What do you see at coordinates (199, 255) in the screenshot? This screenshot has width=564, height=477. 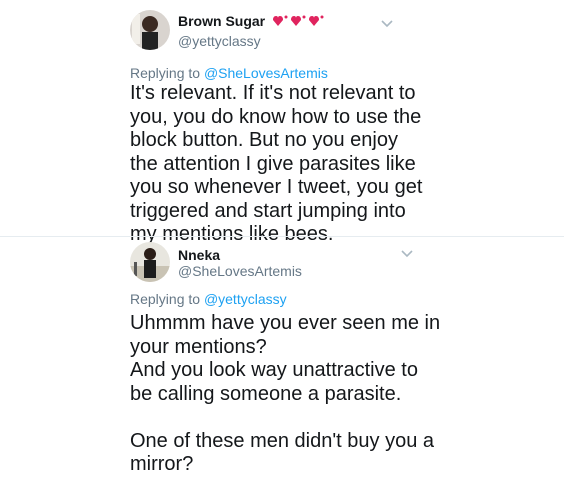 I see `display-name: Nneka` at bounding box center [199, 255].